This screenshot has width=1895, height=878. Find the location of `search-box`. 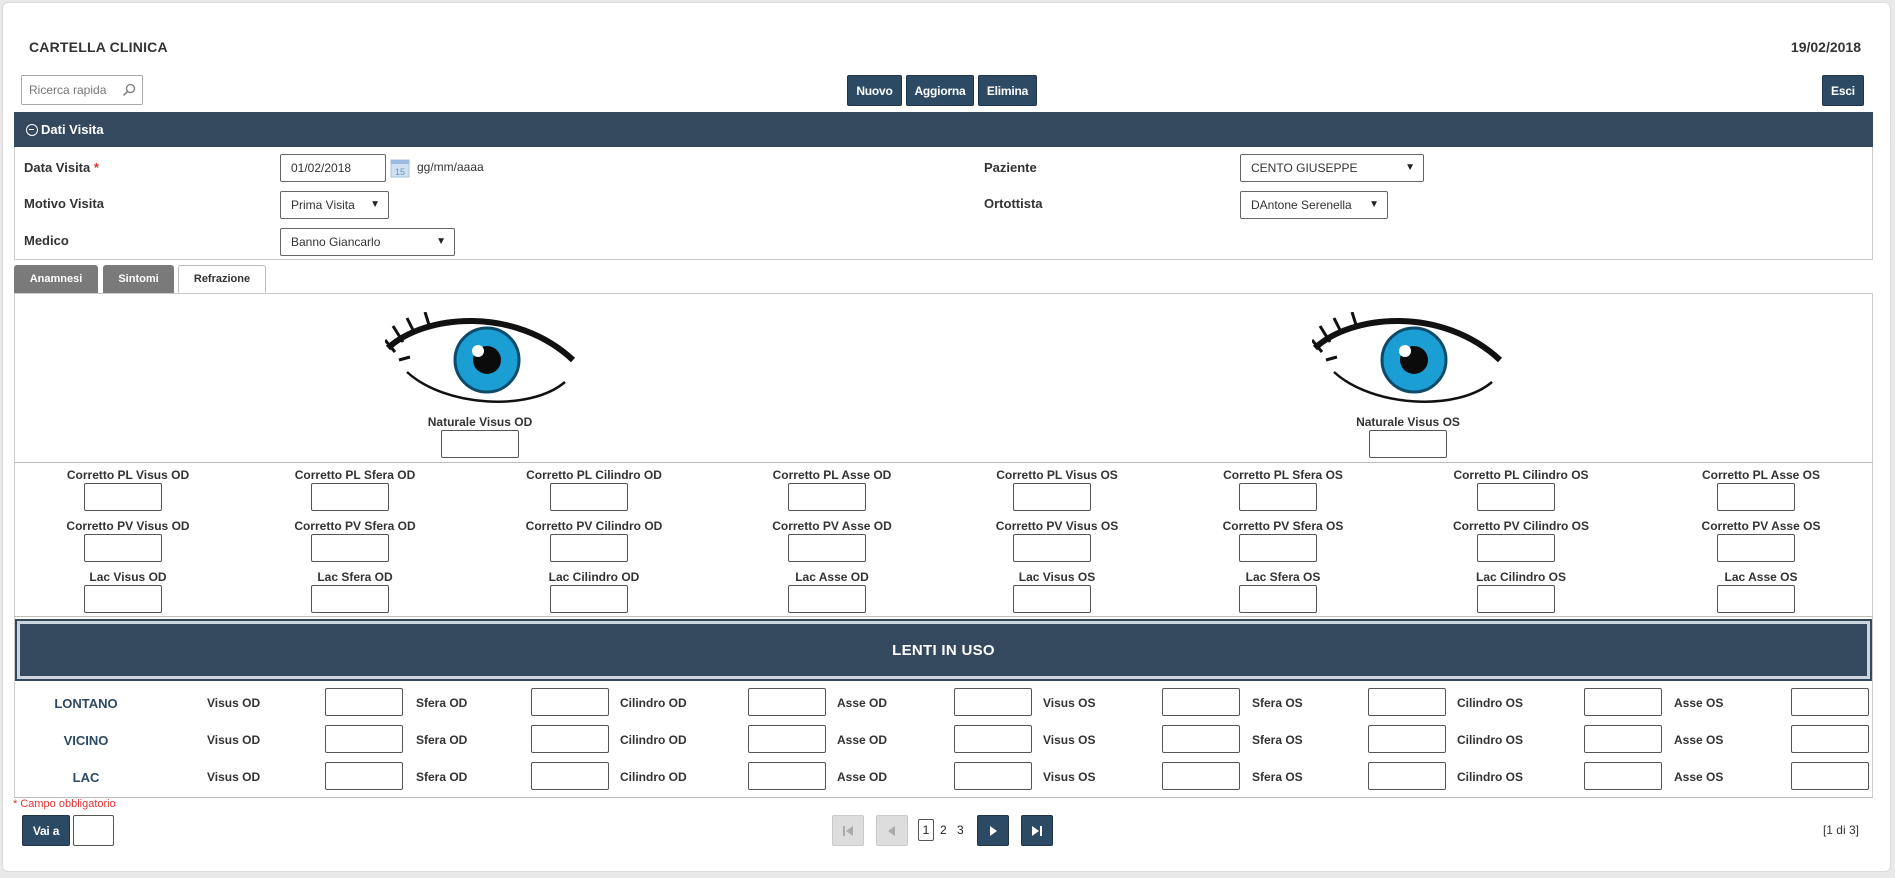

search-box is located at coordinates (82, 90).